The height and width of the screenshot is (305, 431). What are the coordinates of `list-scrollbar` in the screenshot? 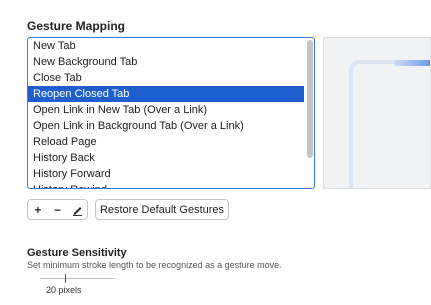 It's located at (310, 113).